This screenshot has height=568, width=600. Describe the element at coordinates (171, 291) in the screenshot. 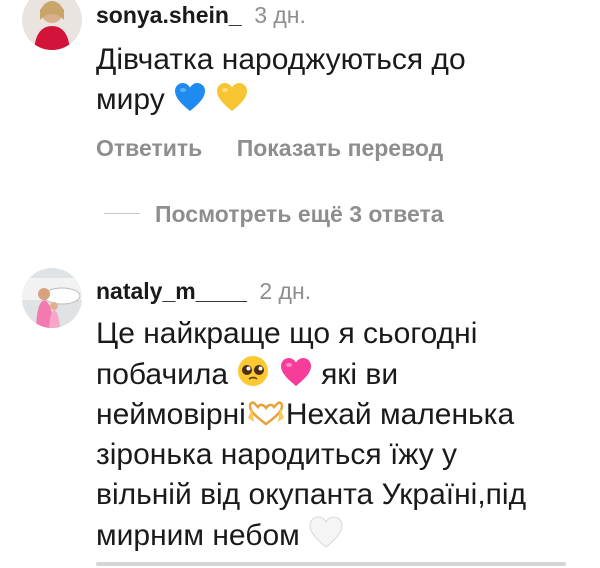

I see `comment-username: nataly_m____` at that location.